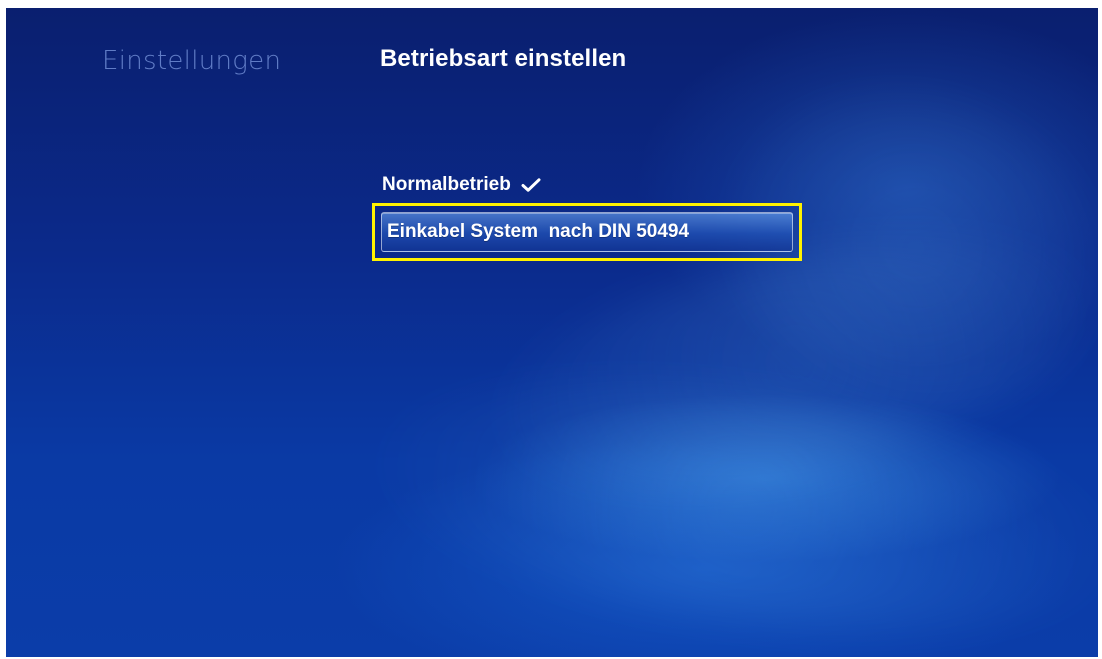 The height and width of the screenshot is (659, 1102). I want to click on section-title: Einstellungen, so click(192, 61).